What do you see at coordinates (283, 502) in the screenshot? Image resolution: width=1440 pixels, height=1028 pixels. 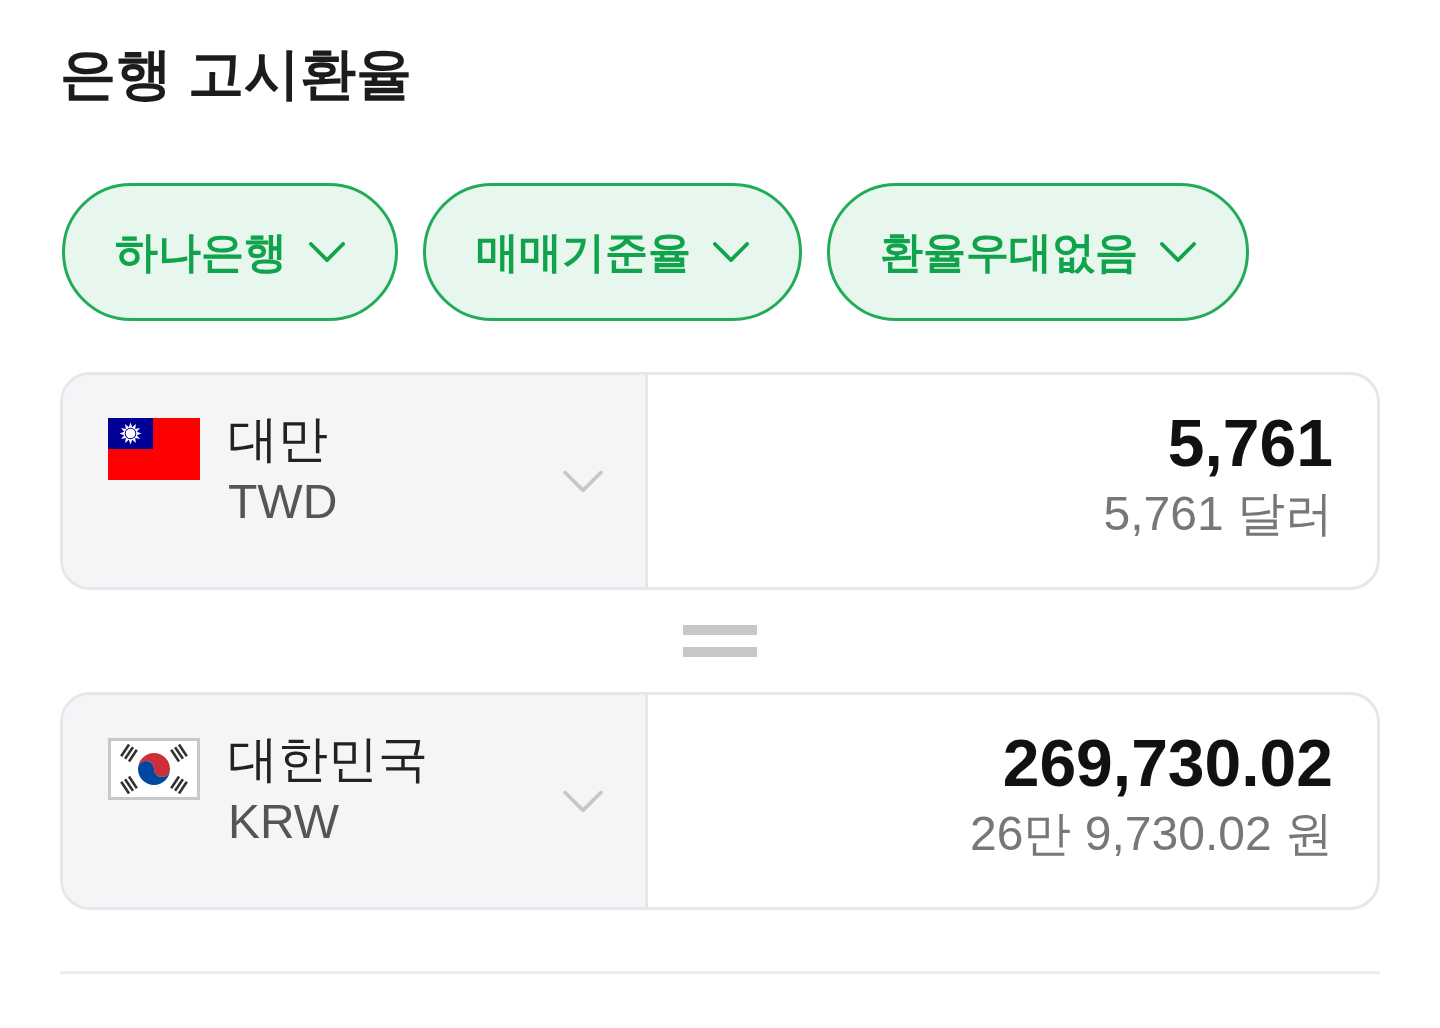 I see `currency-code: TWD` at bounding box center [283, 502].